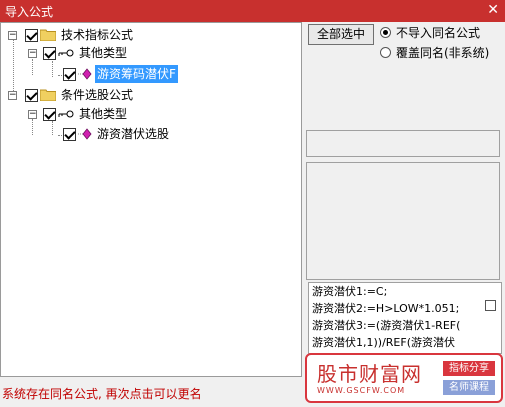 This screenshot has height=407, width=505. I want to click on overwrite-label: 覆盖同名(非系统), so click(443, 53).